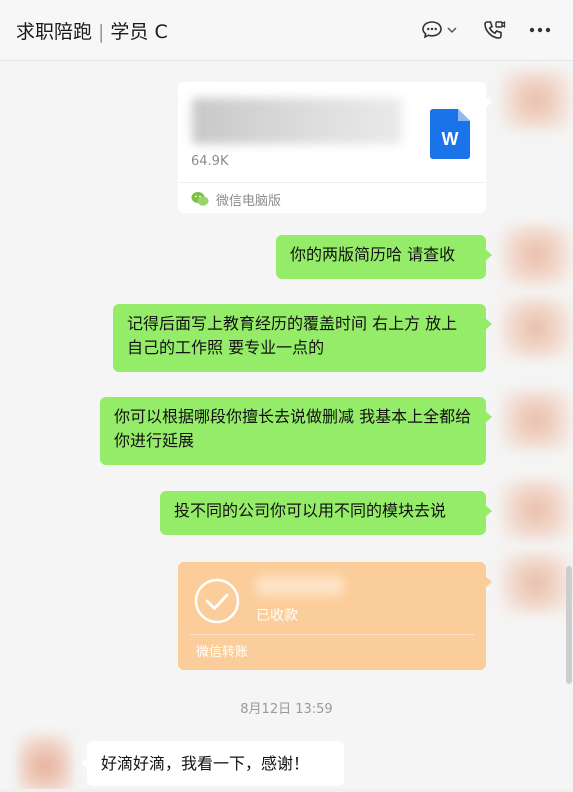 The height and width of the screenshot is (792, 573). What do you see at coordinates (332, 182) in the screenshot?
I see `file-divider` at bounding box center [332, 182].